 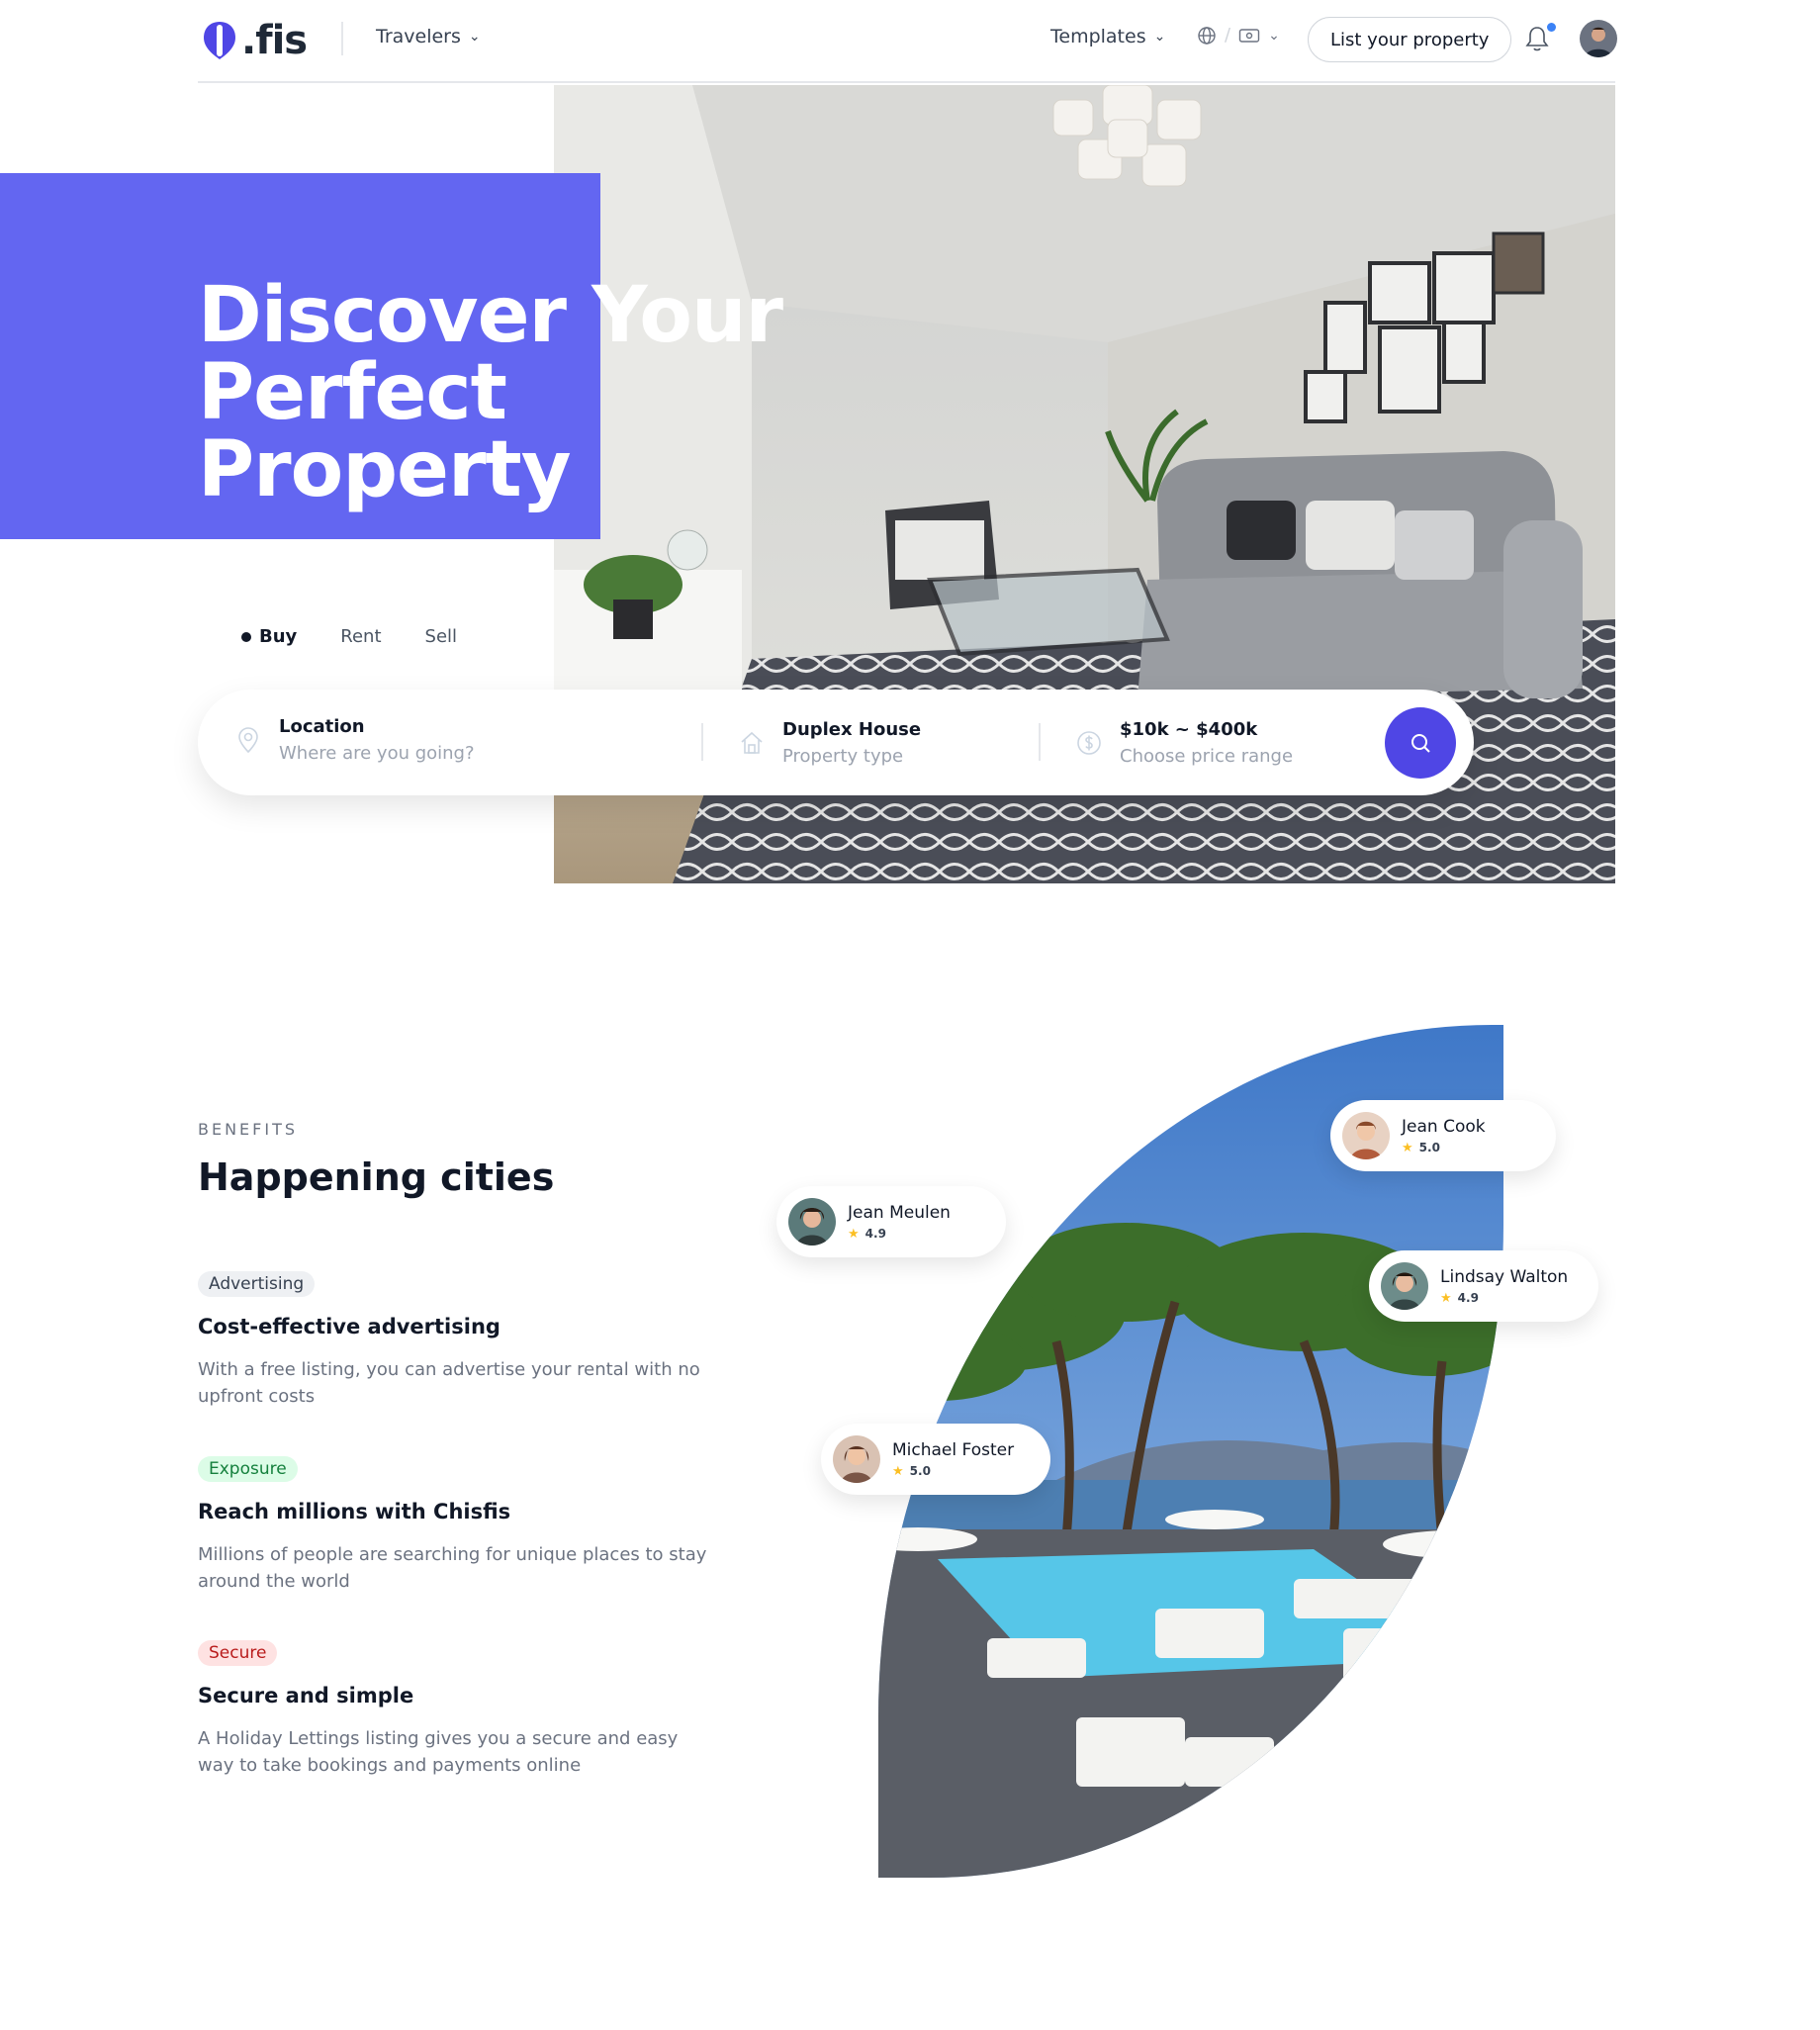 I want to click on tab-buy: Buy, so click(x=269, y=636).